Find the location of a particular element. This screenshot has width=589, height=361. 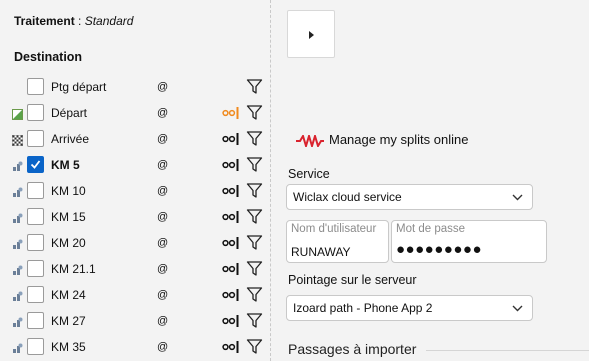

username-value: RUNAWAY is located at coordinates (321, 252).